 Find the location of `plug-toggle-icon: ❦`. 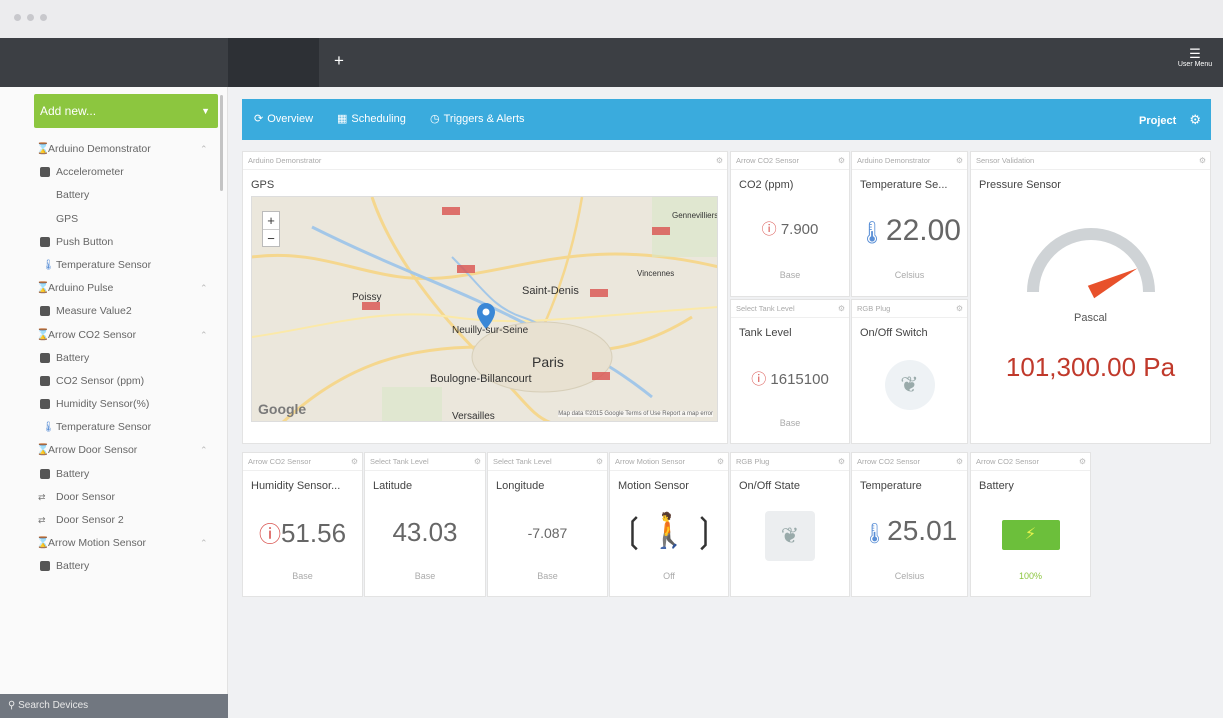

plug-toggle-icon: ❦ is located at coordinates (909, 385).